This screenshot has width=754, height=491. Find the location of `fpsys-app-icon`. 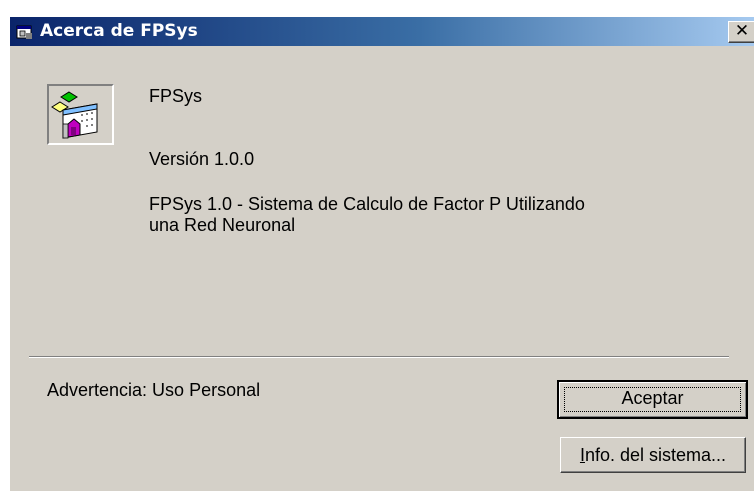

fpsys-app-icon is located at coordinates (80, 114).